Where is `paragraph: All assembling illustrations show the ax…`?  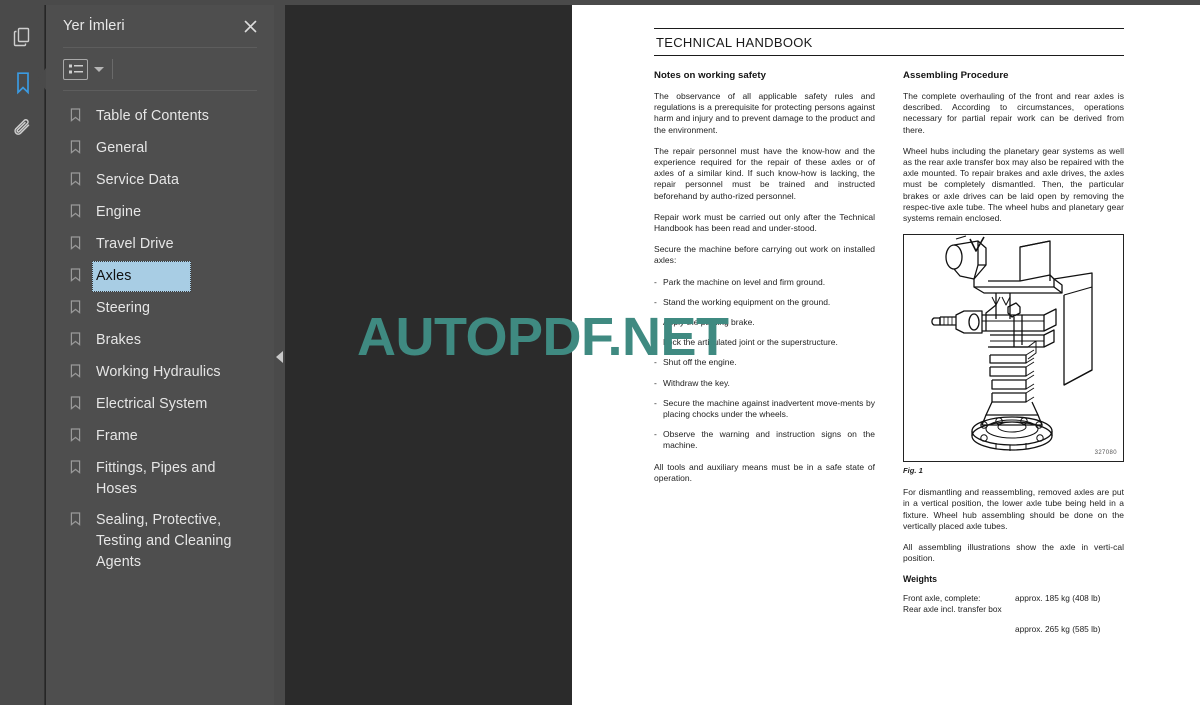 paragraph: All assembling illustrations show the ax… is located at coordinates (1013, 553).